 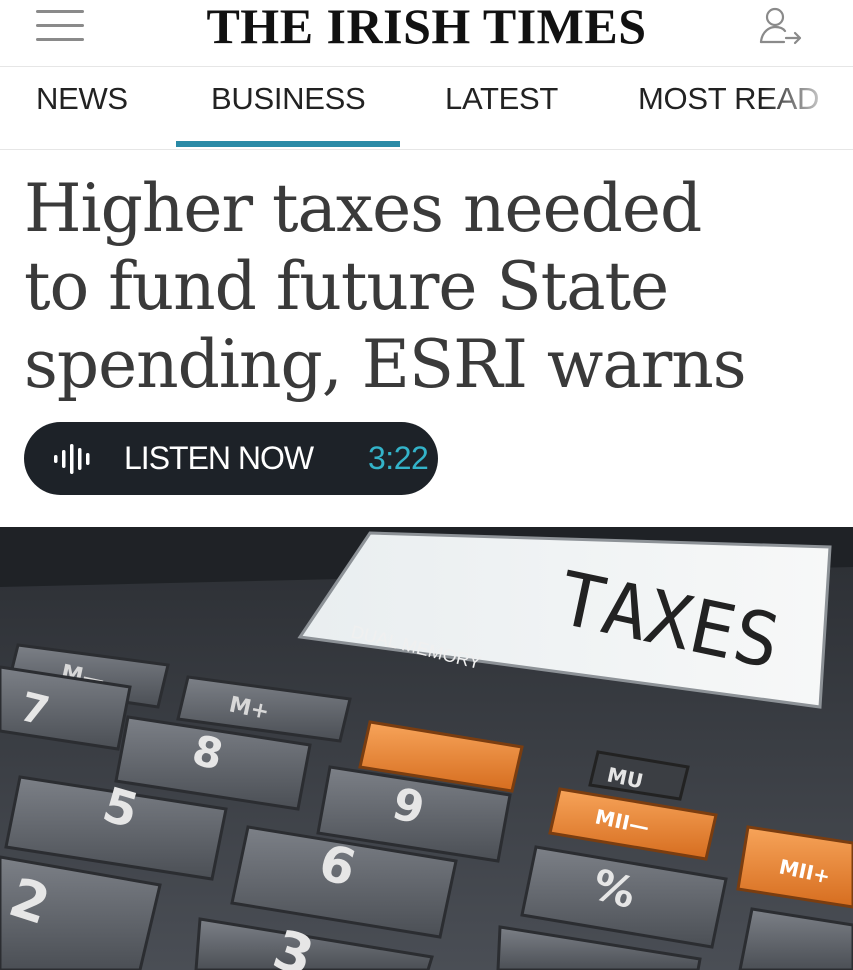 What do you see at coordinates (72, 459) in the screenshot?
I see `audio-wave-icon` at bounding box center [72, 459].